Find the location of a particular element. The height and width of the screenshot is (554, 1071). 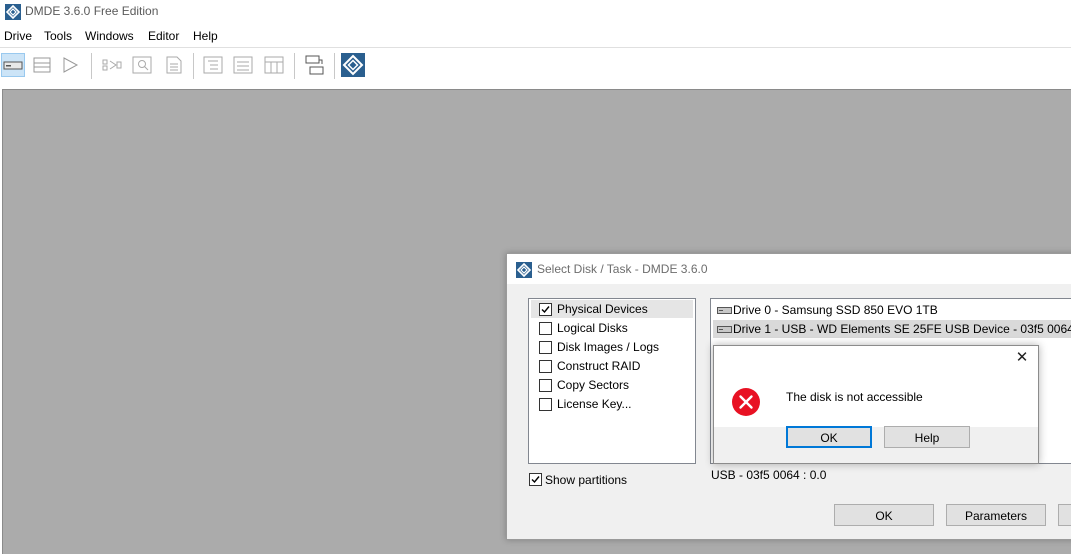

app-title-bar: DMDE 3.6.0 Free Edition is located at coordinates (535, 12).